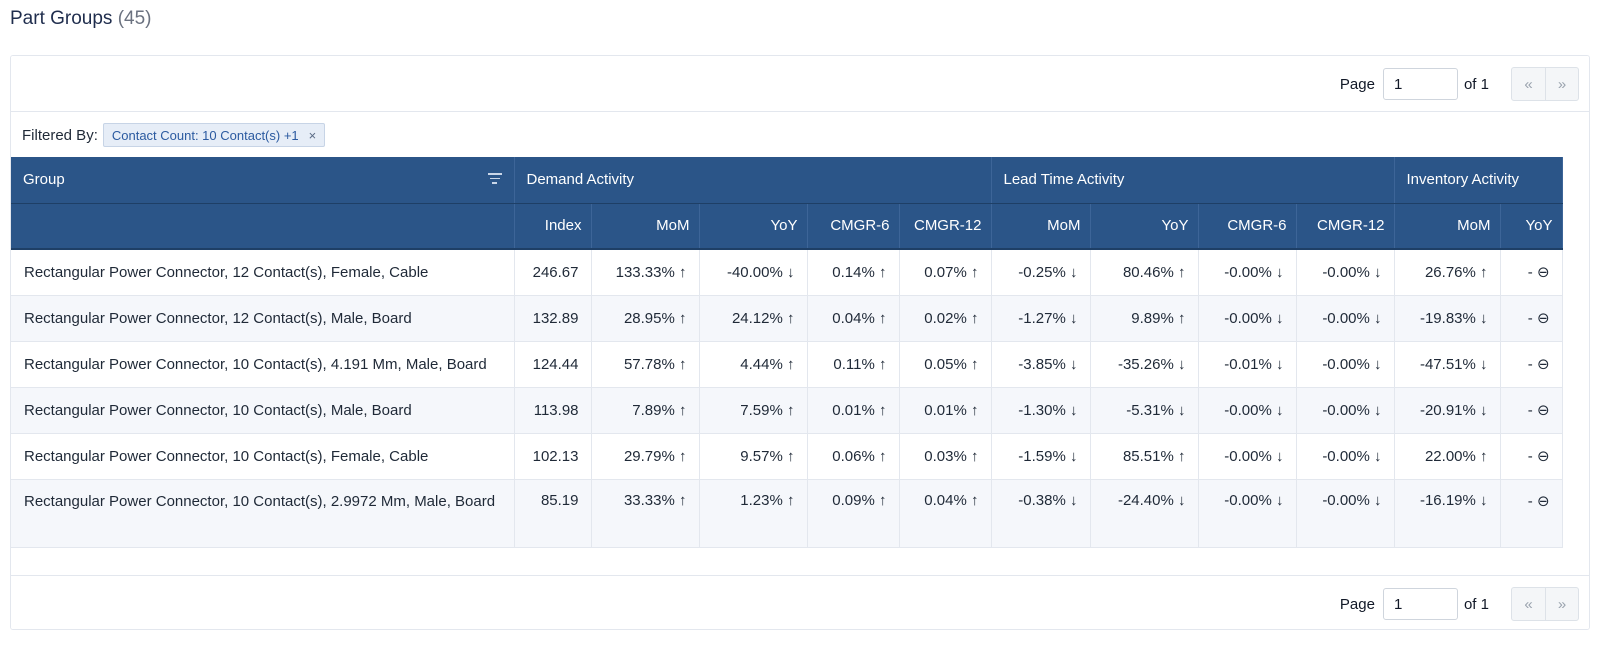  Describe the element at coordinates (553, 318) in the screenshot. I see `metric-cell: 132.89` at that location.